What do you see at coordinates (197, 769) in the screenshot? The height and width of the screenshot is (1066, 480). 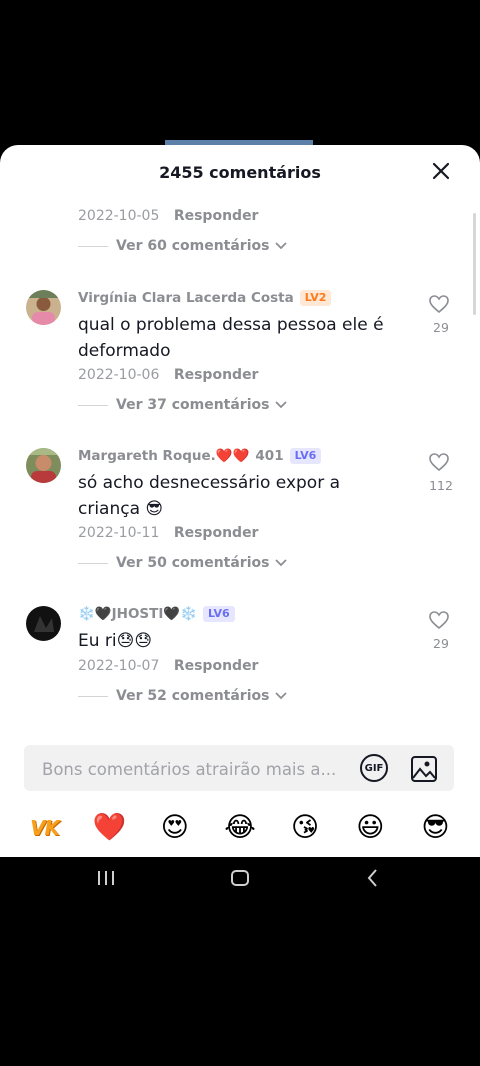 I see `comment-input` at bounding box center [197, 769].